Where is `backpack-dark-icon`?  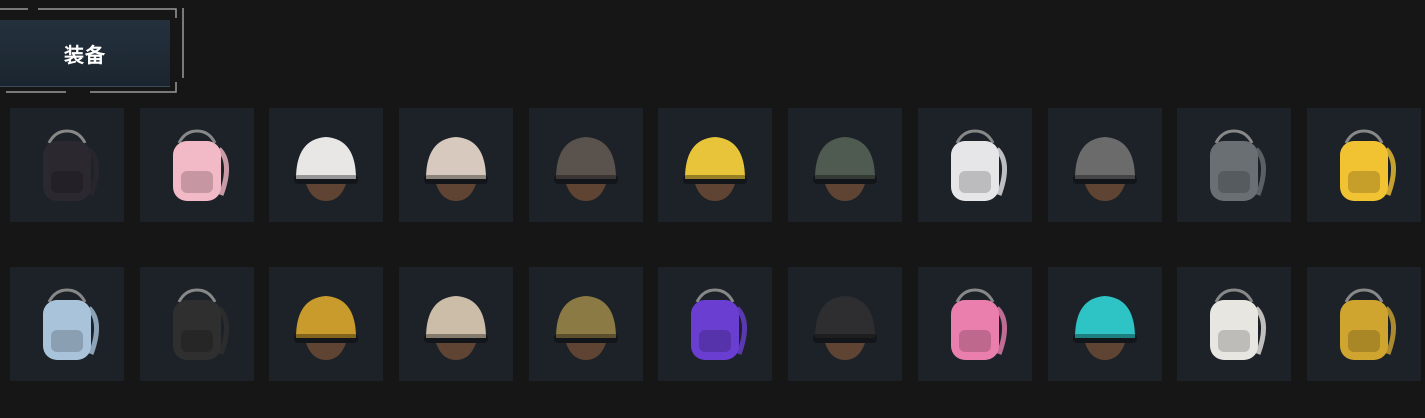
backpack-dark-icon is located at coordinates (71, 165).